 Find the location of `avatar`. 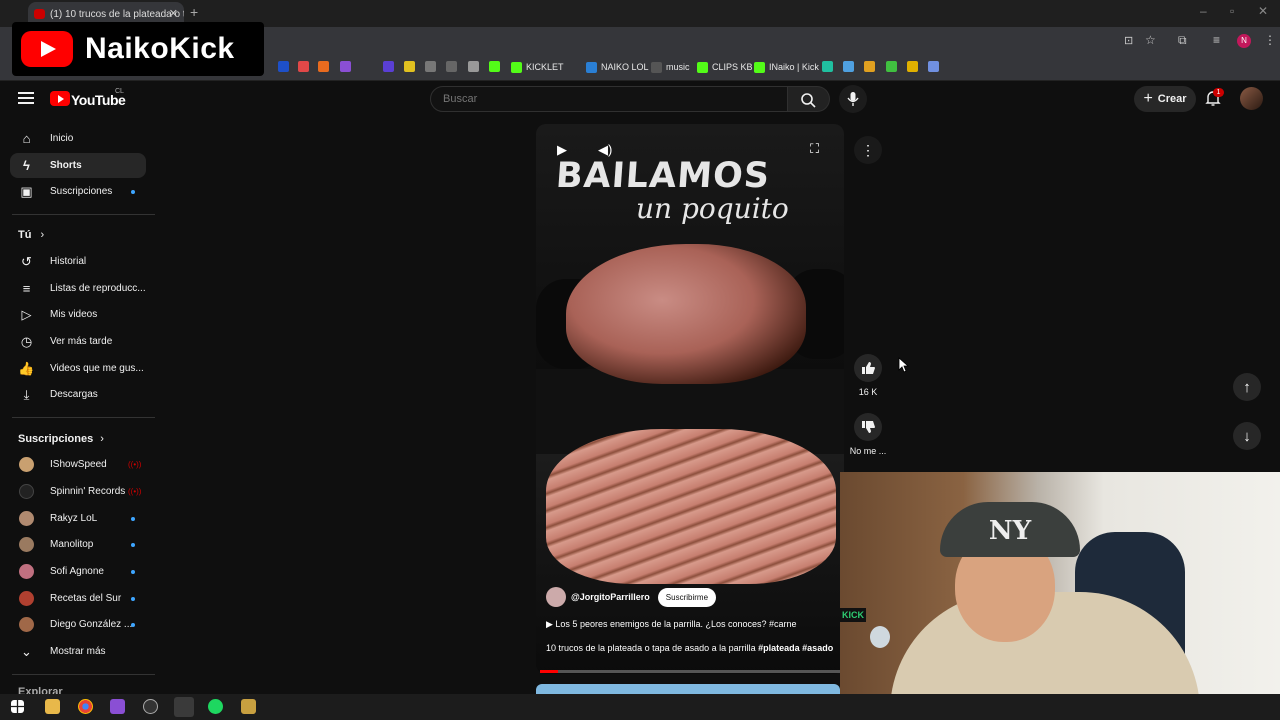

avatar is located at coordinates (26, 571).